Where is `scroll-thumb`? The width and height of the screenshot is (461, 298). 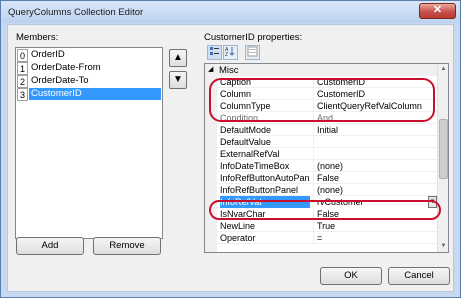
scroll-thumb is located at coordinates (443, 149).